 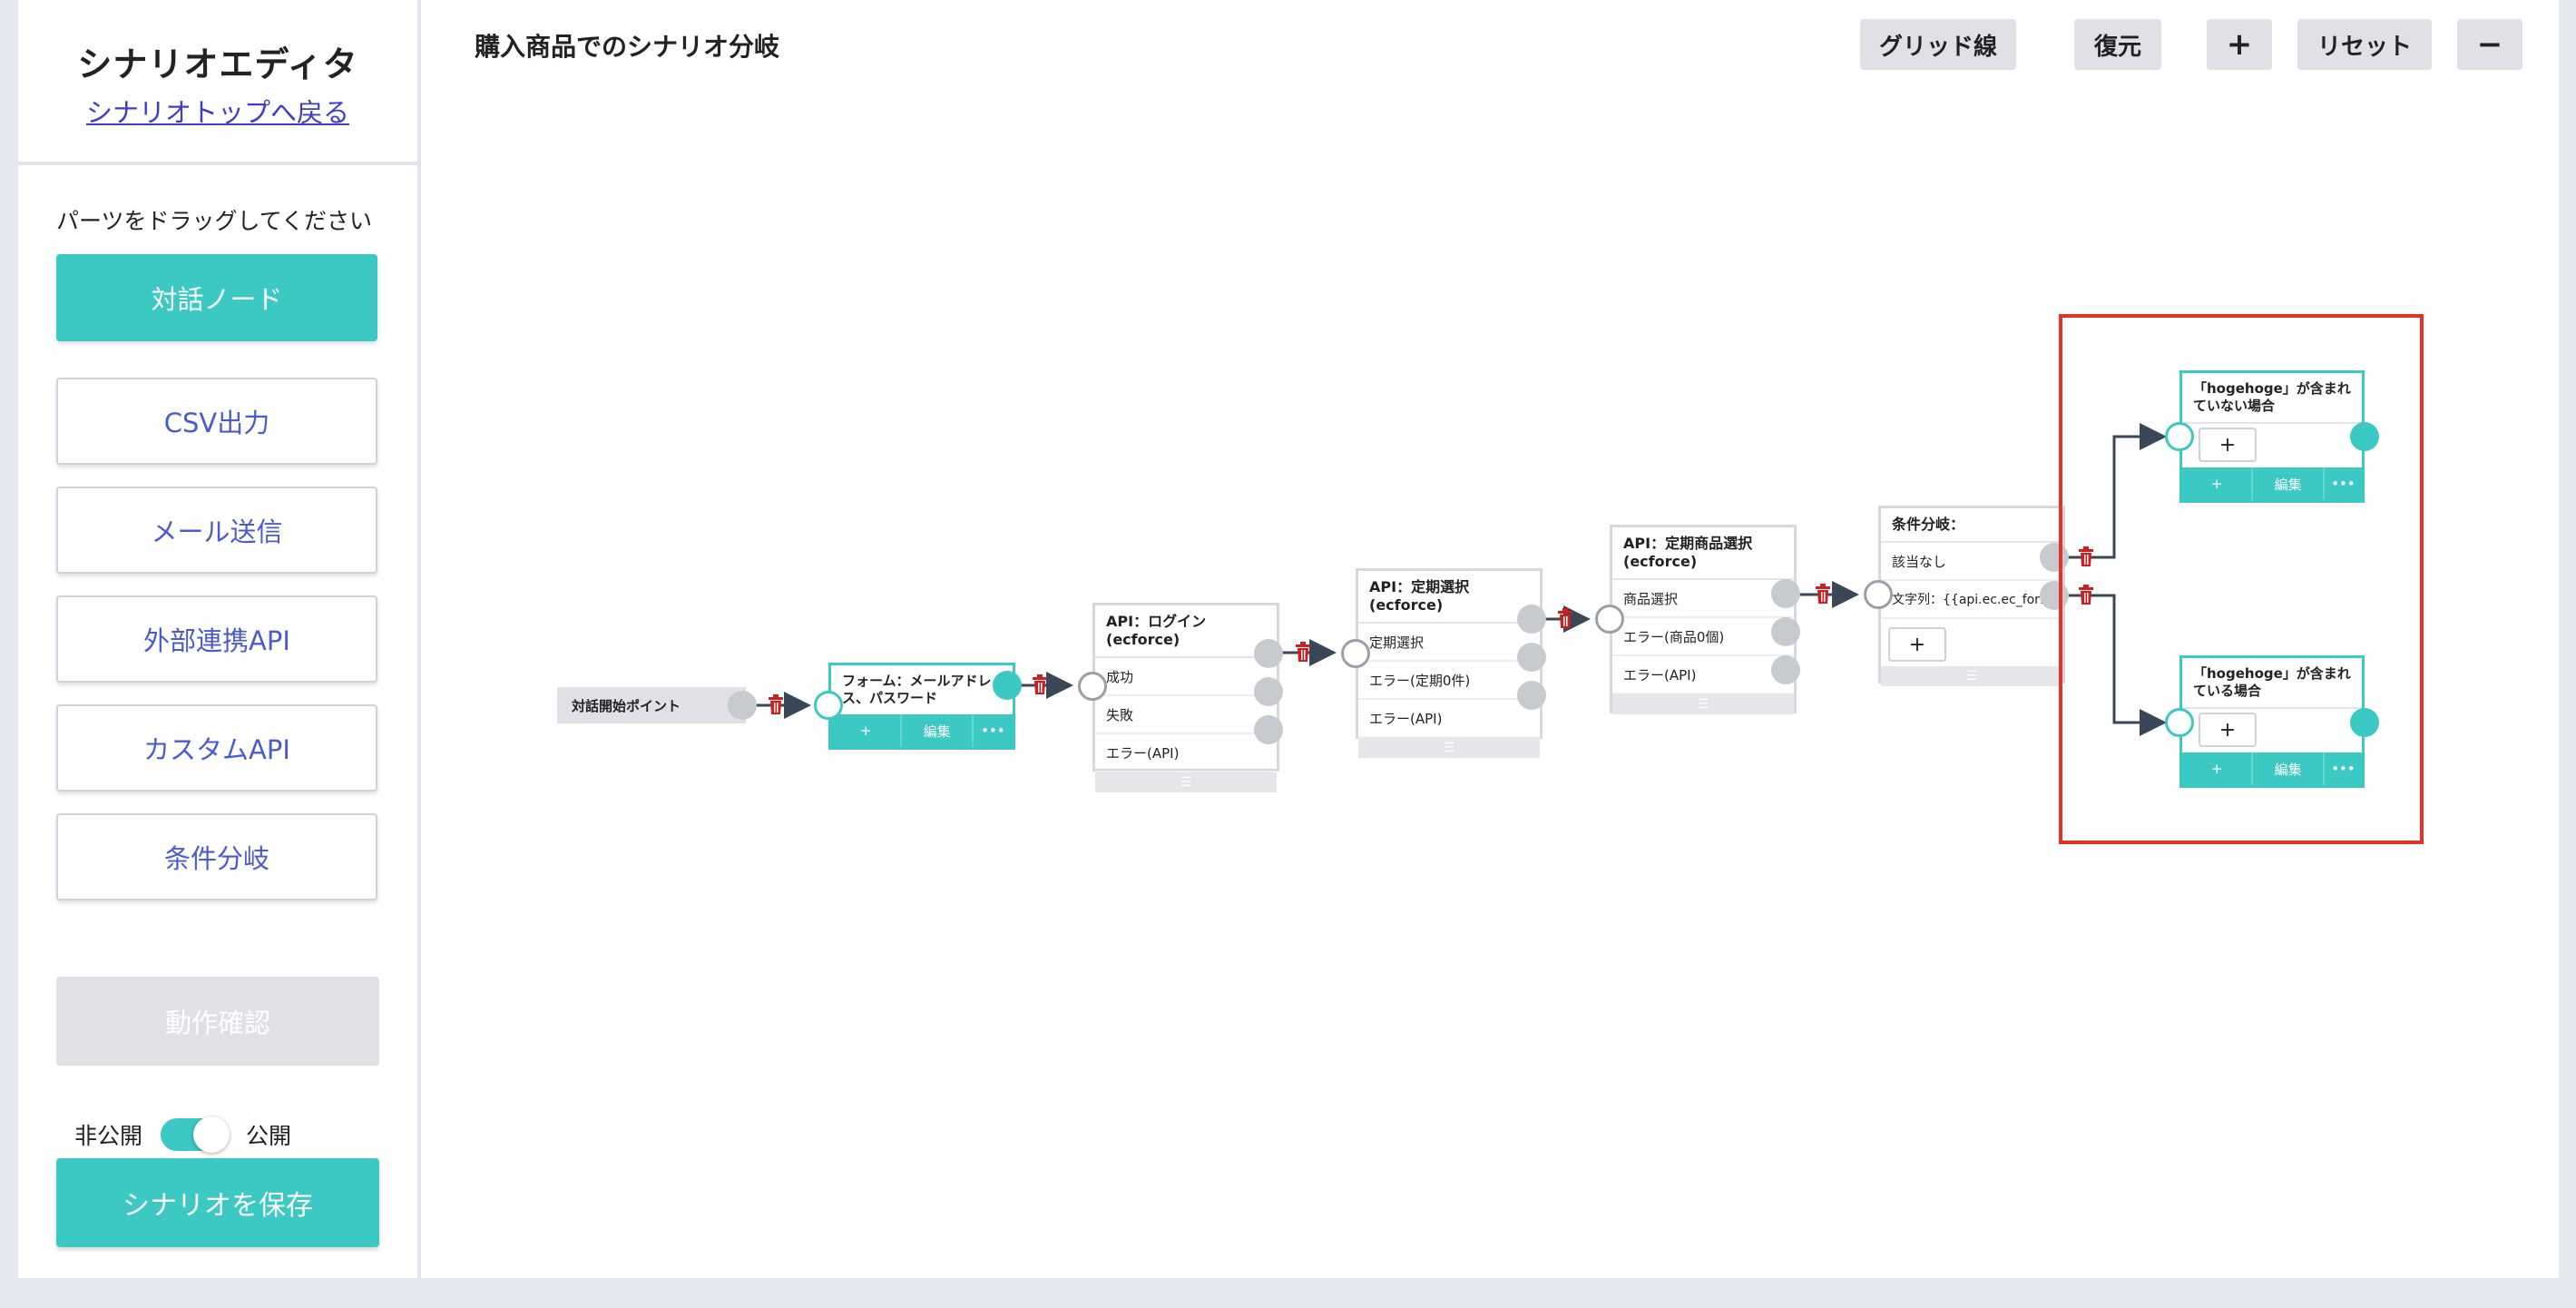 I want to click on publish-toggle-row: 非公開 公開, so click(x=183, y=1134).